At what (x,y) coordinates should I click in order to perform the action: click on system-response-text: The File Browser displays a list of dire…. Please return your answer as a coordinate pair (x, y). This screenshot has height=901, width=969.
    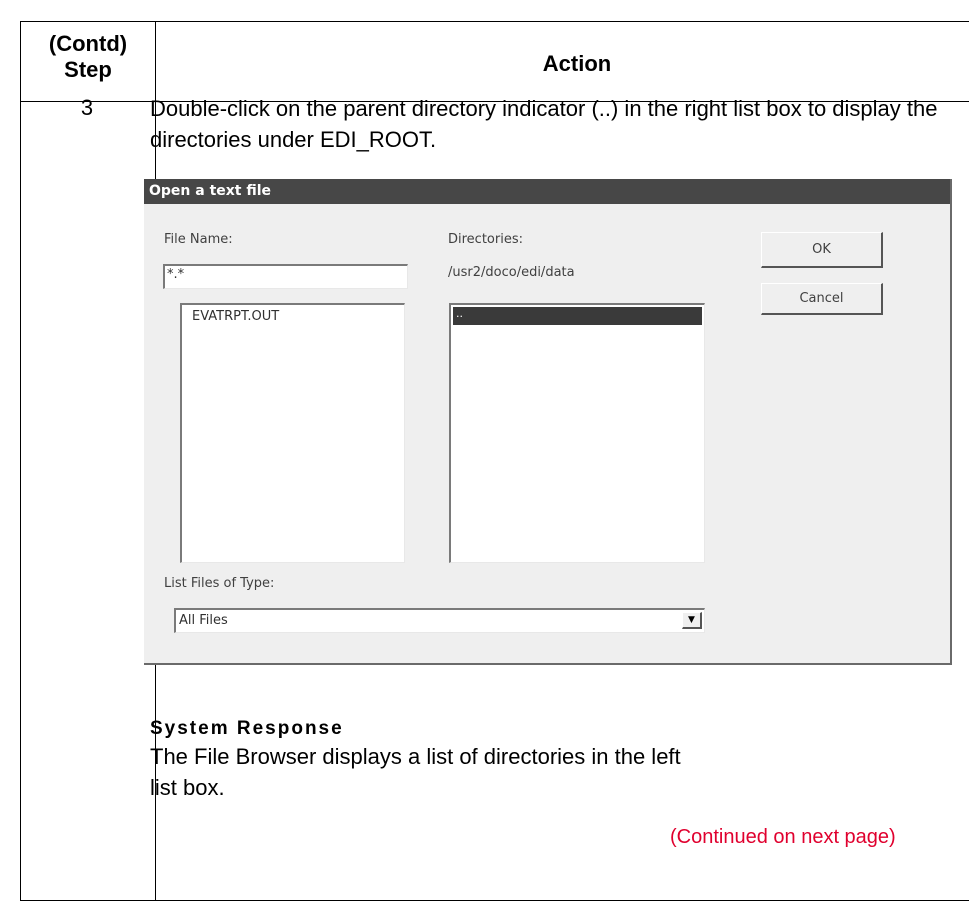
    Looking at the image, I should click on (415, 772).